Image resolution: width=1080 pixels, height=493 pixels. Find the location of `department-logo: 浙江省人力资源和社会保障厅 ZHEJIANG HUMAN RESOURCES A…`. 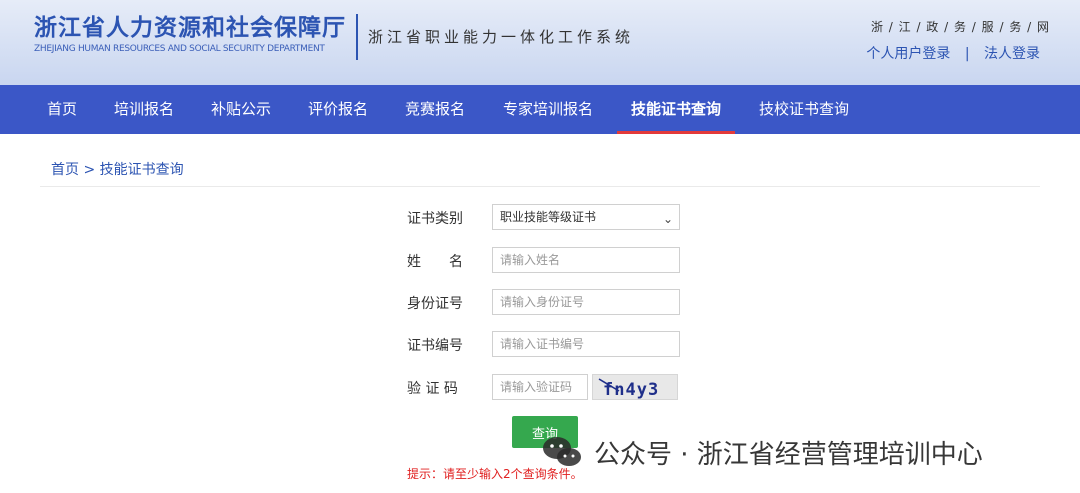

department-logo: 浙江省人力资源和社会保障厅 ZHEJIANG HUMAN RESOURCES A… is located at coordinates (189, 35).